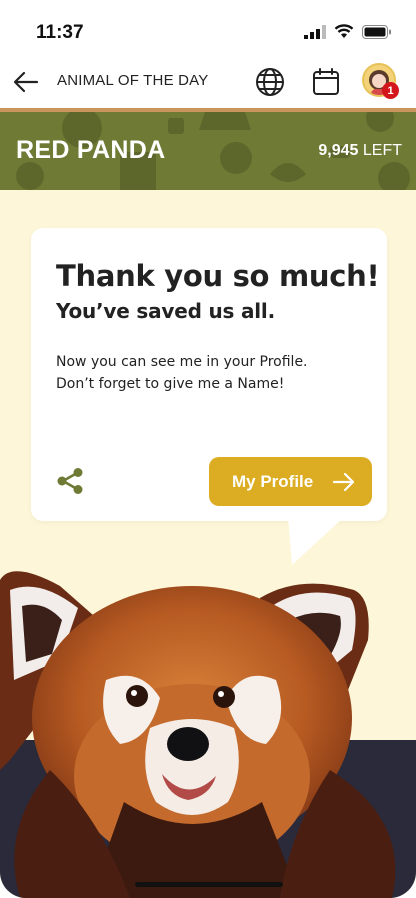  Describe the element at coordinates (315, 31) in the screenshot. I see `signal-icon` at that location.